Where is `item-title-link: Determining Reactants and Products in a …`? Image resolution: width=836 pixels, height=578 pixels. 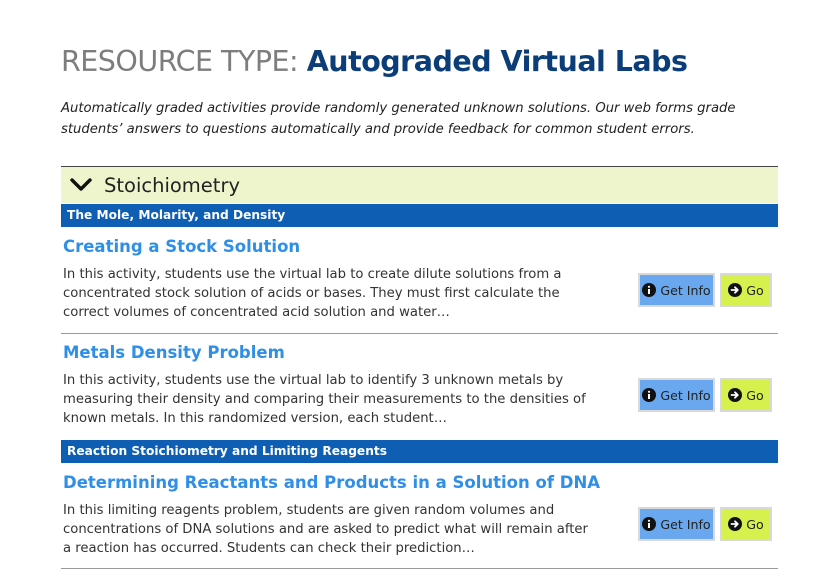
item-title-link: Determining Reactants and Products in a … is located at coordinates (331, 483).